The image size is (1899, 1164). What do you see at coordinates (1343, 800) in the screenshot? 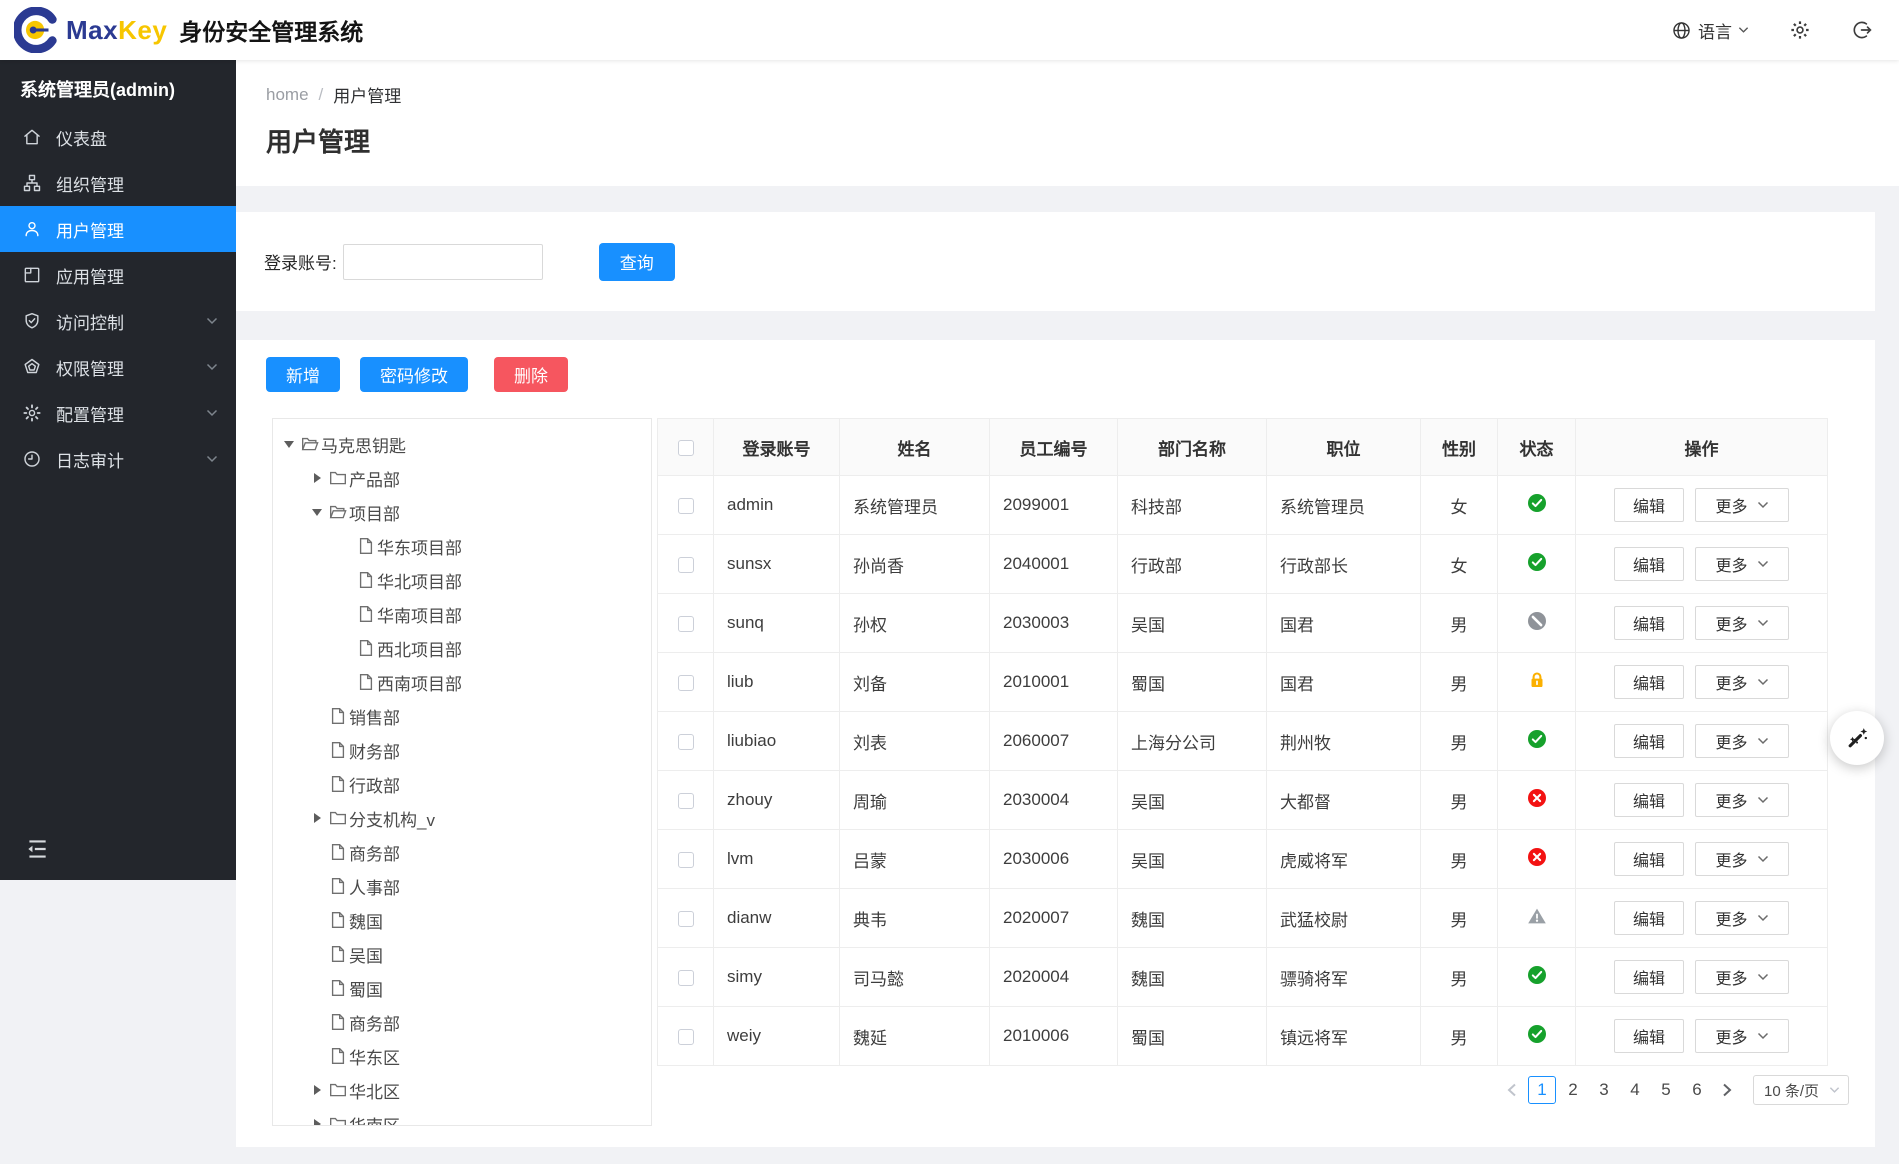
I see `cell-position: 大都督` at bounding box center [1343, 800].